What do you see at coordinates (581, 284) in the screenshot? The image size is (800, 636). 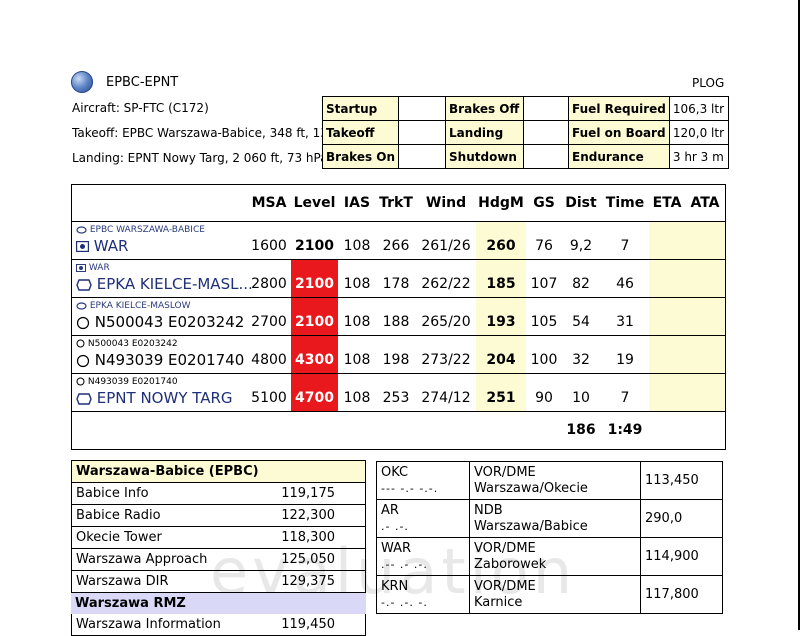 I see `cell-dist: 82` at bounding box center [581, 284].